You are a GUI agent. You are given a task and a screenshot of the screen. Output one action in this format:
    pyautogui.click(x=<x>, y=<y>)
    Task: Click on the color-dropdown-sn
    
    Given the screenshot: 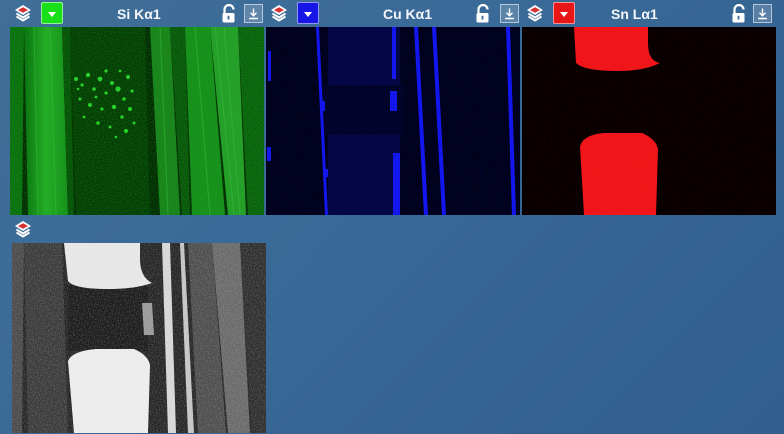 What is the action you would take?
    pyautogui.click(x=564, y=13)
    